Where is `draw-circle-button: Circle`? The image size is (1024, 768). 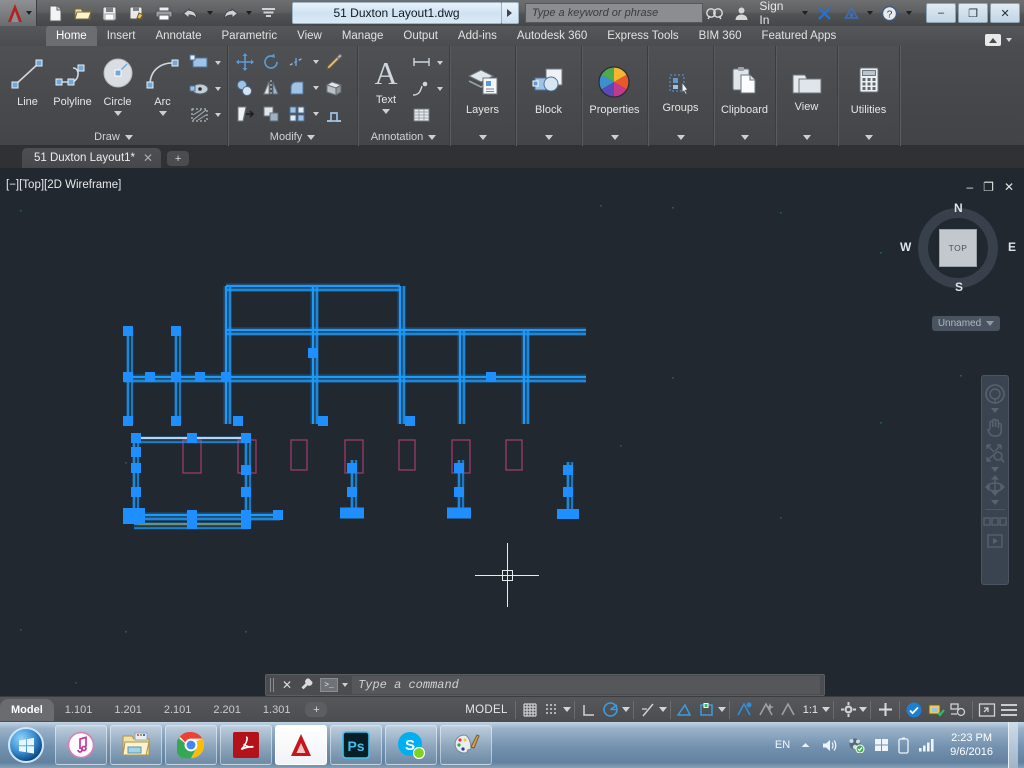 draw-circle-button: Circle is located at coordinates (117, 83).